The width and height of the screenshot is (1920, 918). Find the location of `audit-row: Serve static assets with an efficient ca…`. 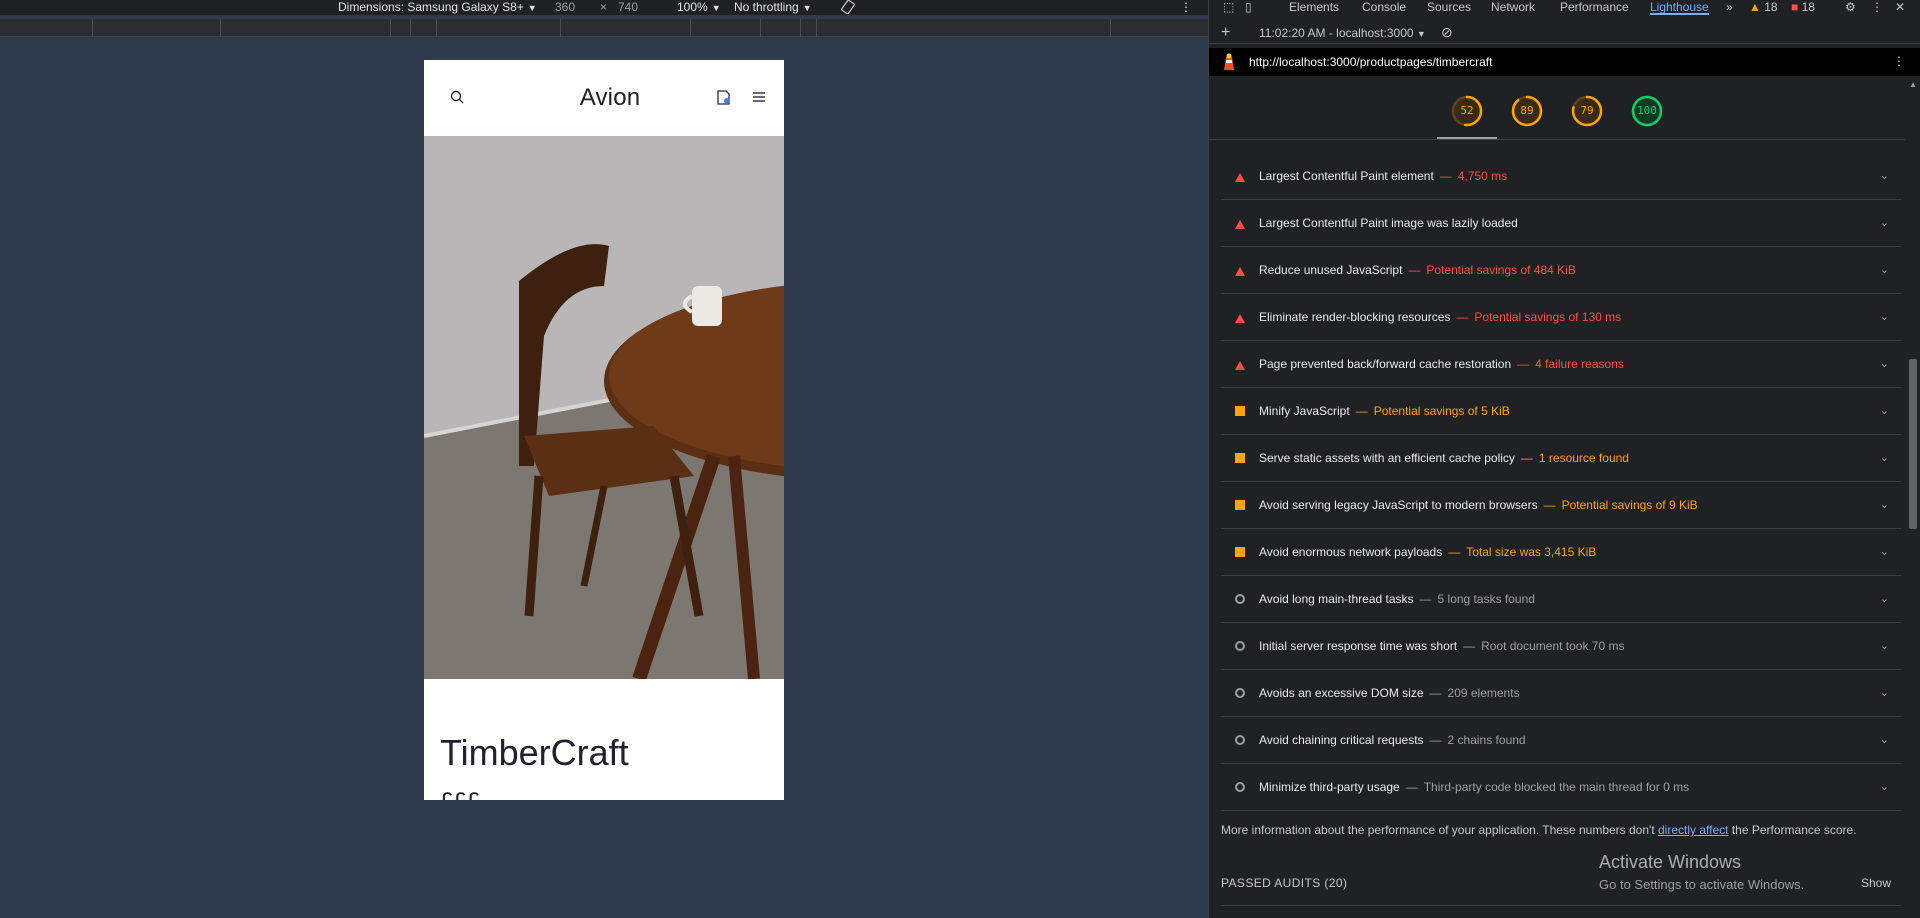

audit-row: Serve static assets with an efficient ca… is located at coordinates (1561, 458).